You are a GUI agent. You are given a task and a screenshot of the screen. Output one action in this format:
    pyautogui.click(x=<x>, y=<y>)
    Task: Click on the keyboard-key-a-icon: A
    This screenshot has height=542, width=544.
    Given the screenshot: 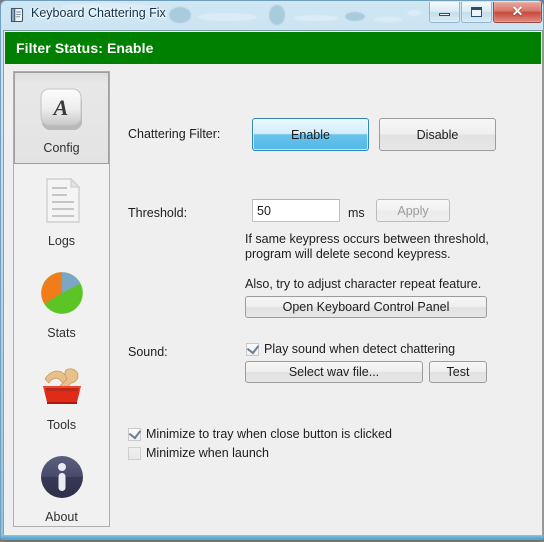 What is the action you would take?
    pyautogui.click(x=61, y=109)
    